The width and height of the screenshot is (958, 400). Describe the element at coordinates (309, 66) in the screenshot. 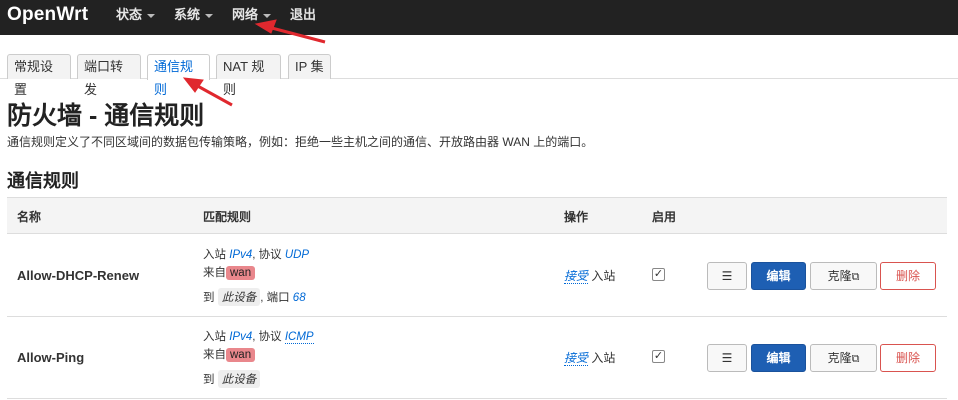

I see `tab-ipsets: IP 集` at that location.